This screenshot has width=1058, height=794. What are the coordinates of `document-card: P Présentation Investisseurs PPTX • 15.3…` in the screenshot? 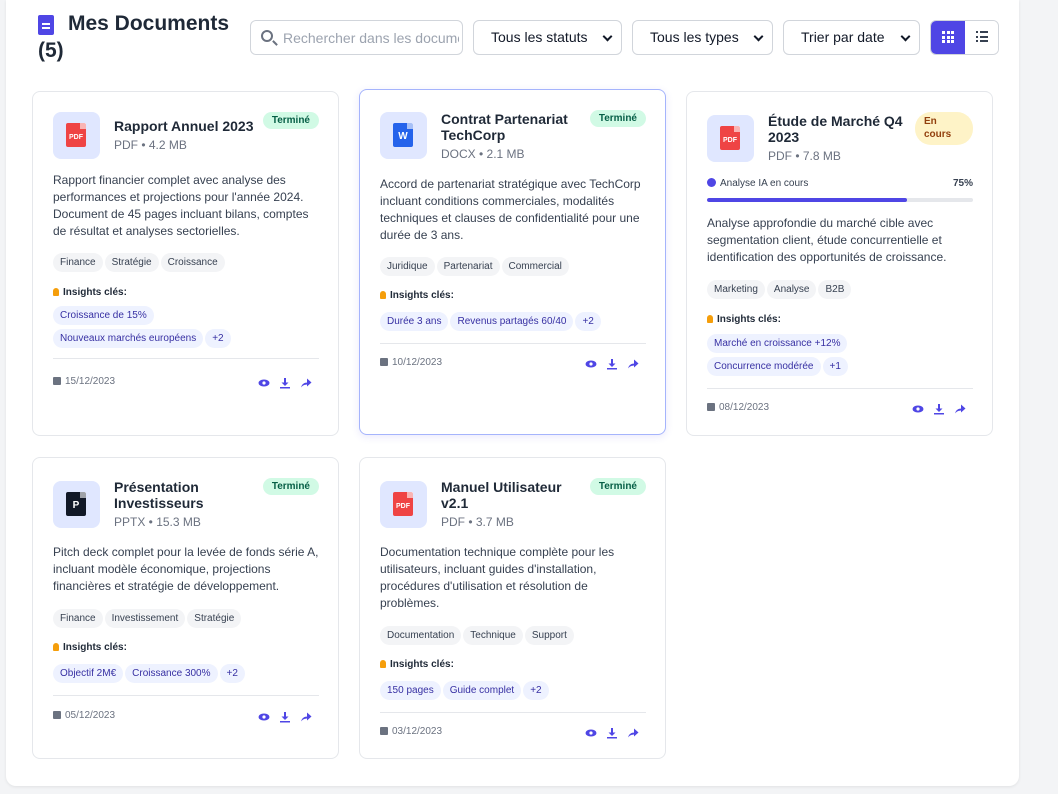 It's located at (185, 608).